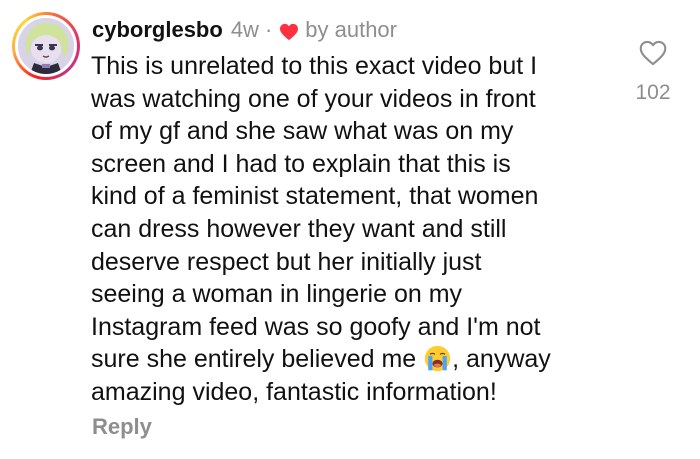 The image size is (700, 459). I want to click on comment-line: of my gf and she saw what was on my, so click(302, 131).